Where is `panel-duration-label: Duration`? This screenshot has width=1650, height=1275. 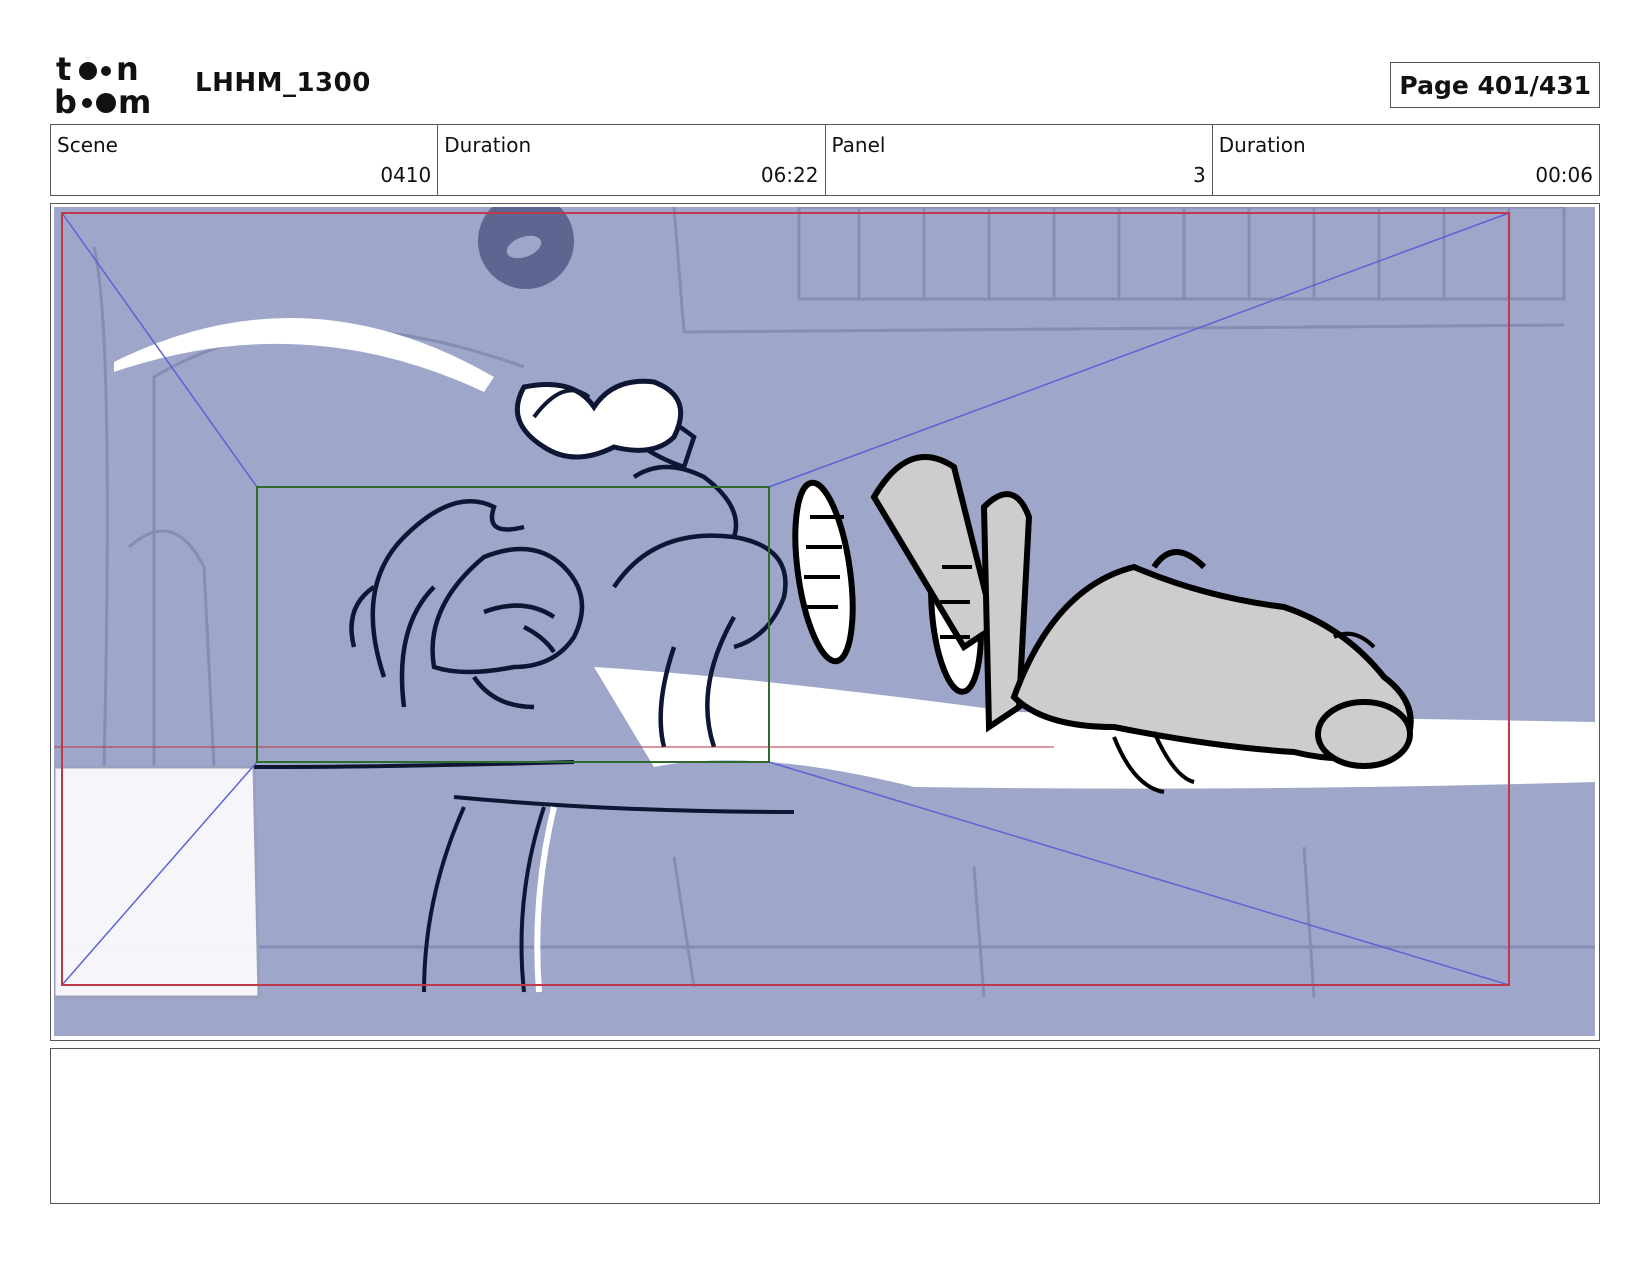 panel-duration-label: Duration is located at coordinates (1262, 145).